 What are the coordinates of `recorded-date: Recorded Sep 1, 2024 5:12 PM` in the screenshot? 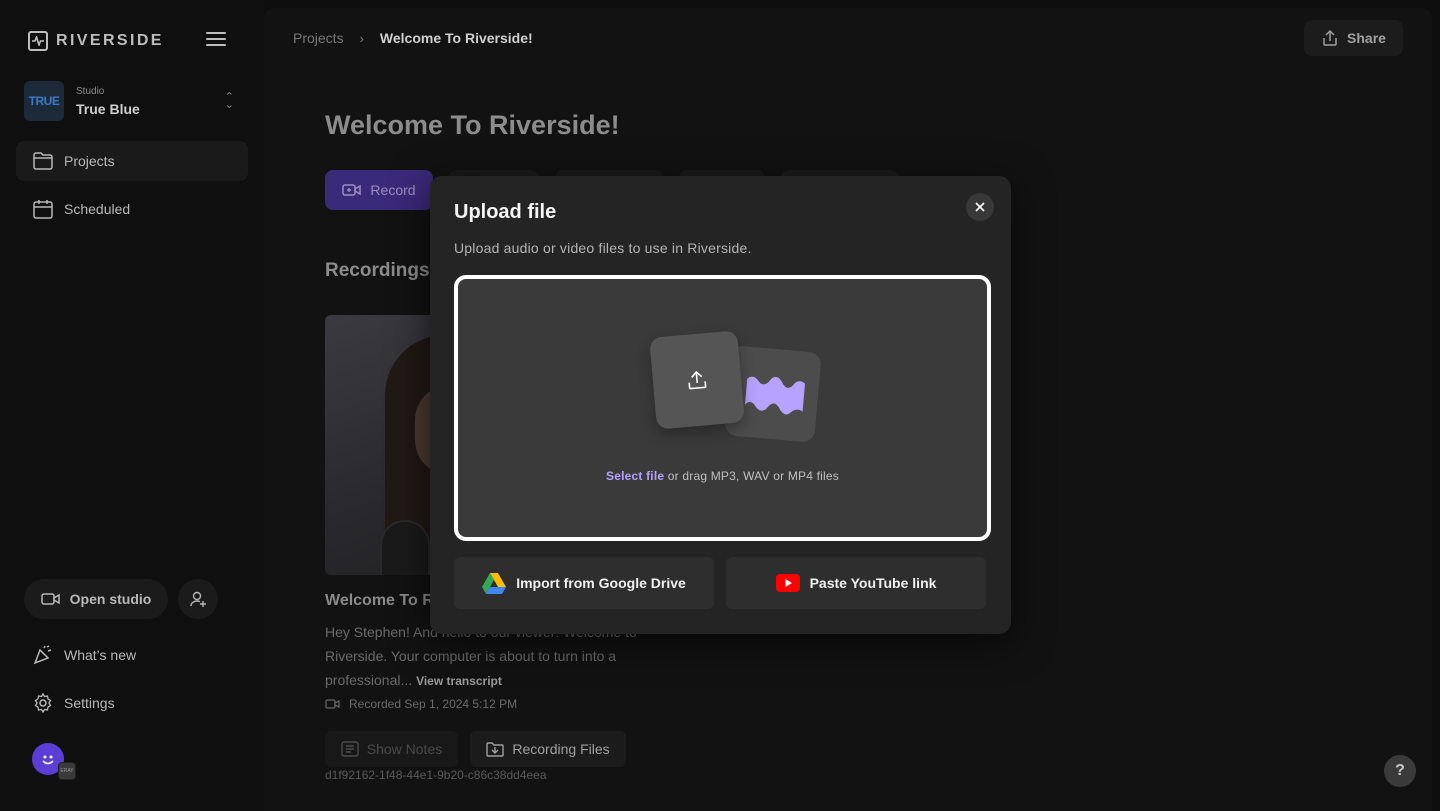 It's located at (433, 704).